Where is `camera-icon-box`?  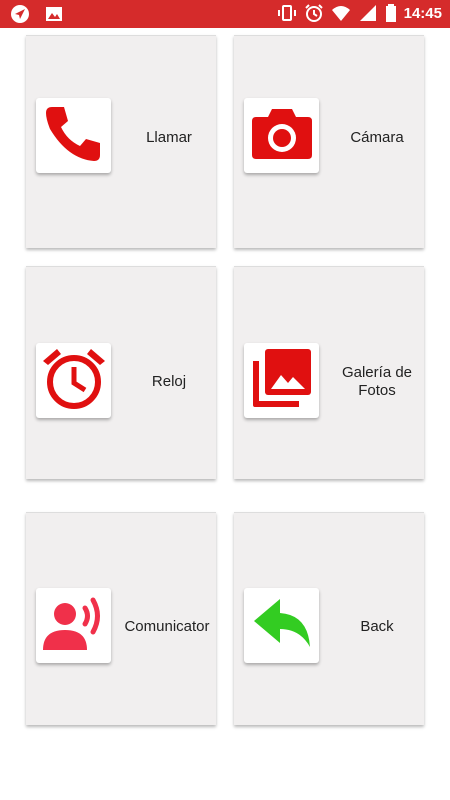 camera-icon-box is located at coordinates (281, 135).